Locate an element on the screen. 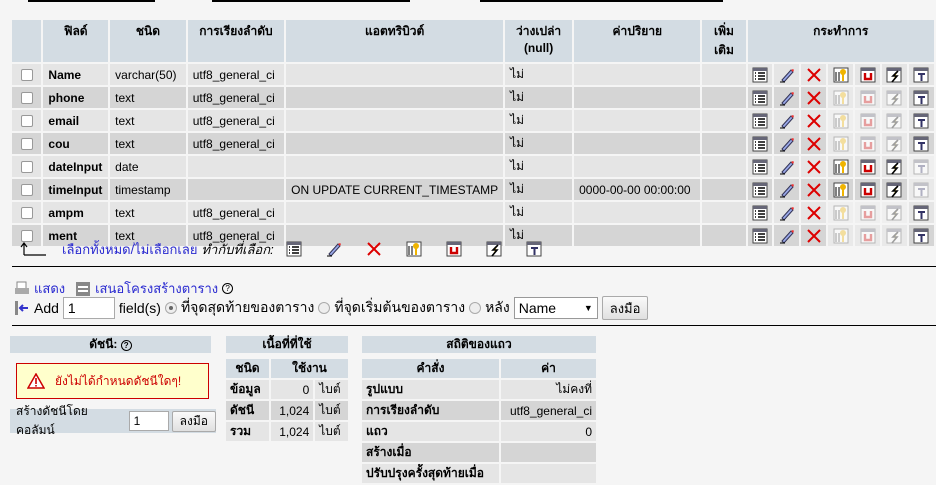 The image size is (936, 485). row-checkbox-cell is located at coordinates (27, 120).